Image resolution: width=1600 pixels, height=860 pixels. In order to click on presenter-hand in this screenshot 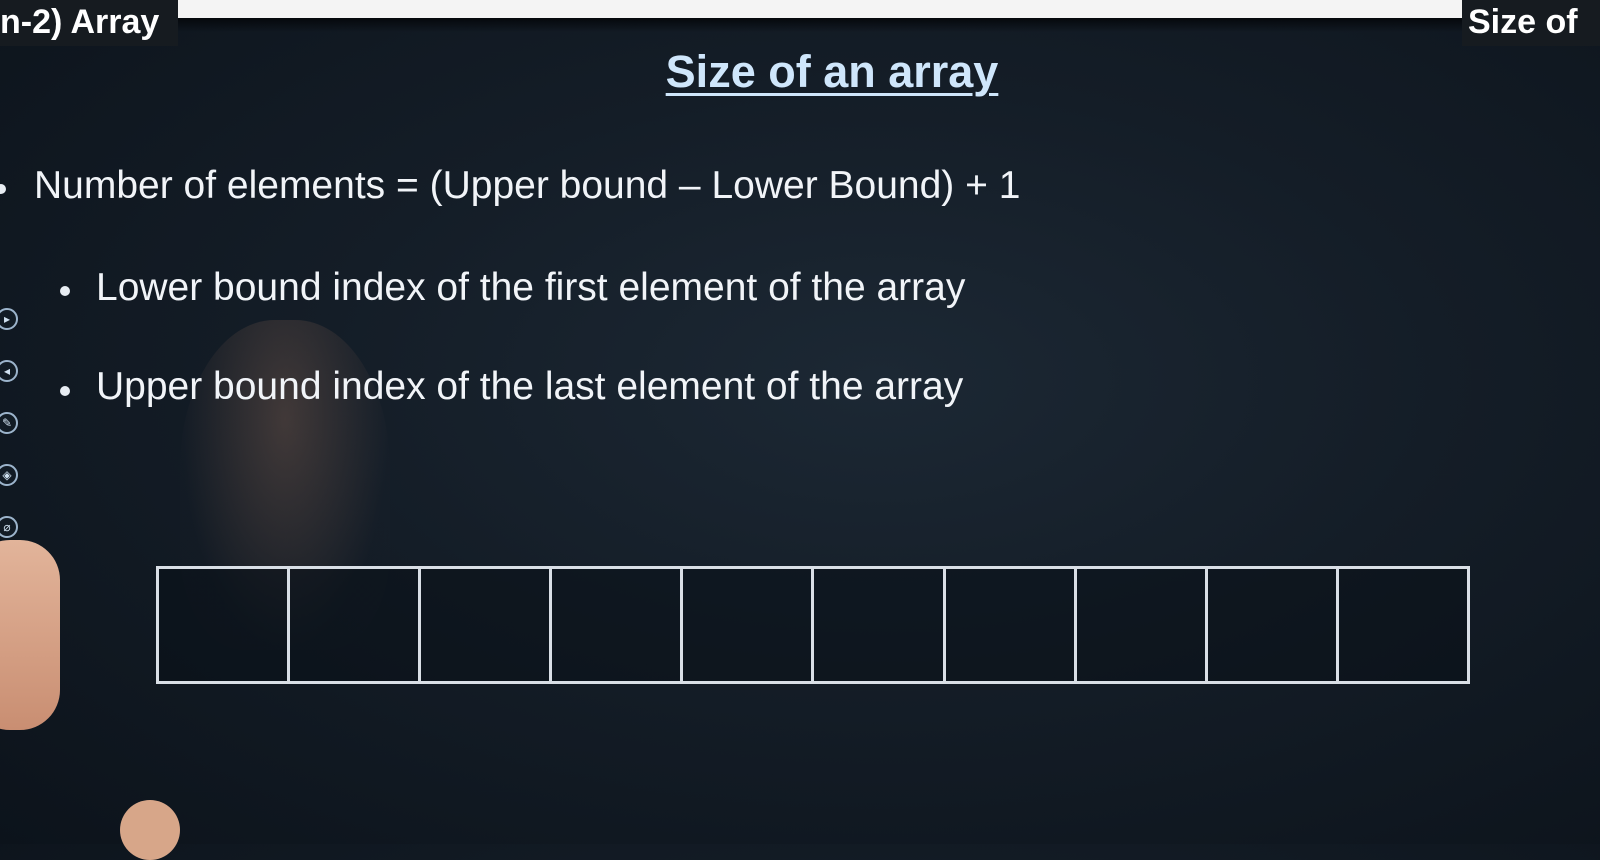, I will do `click(30, 635)`.